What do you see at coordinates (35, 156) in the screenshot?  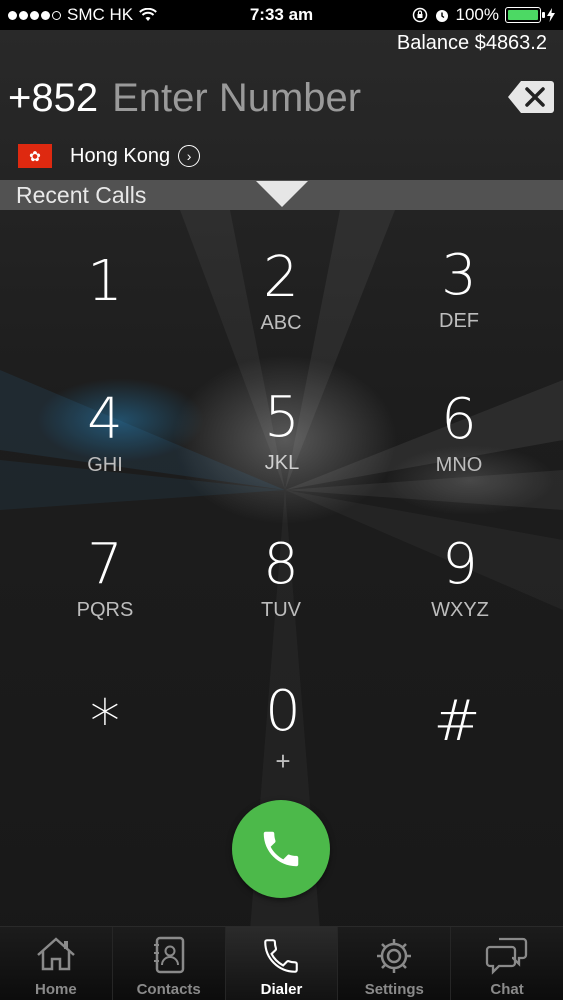 I see `hong-kong-flag-icon: ✿` at bounding box center [35, 156].